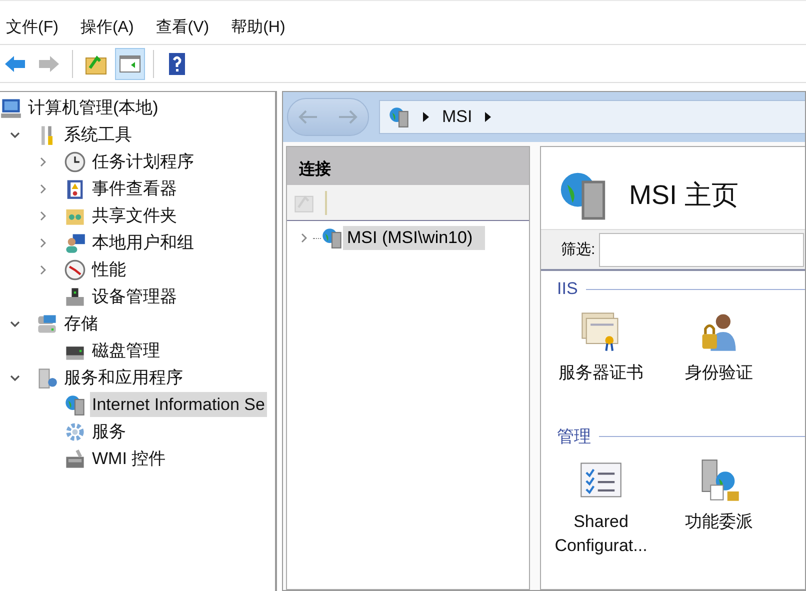  Describe the element at coordinates (348, 117) in the screenshot. I see `forward-arrow-icon` at that location.